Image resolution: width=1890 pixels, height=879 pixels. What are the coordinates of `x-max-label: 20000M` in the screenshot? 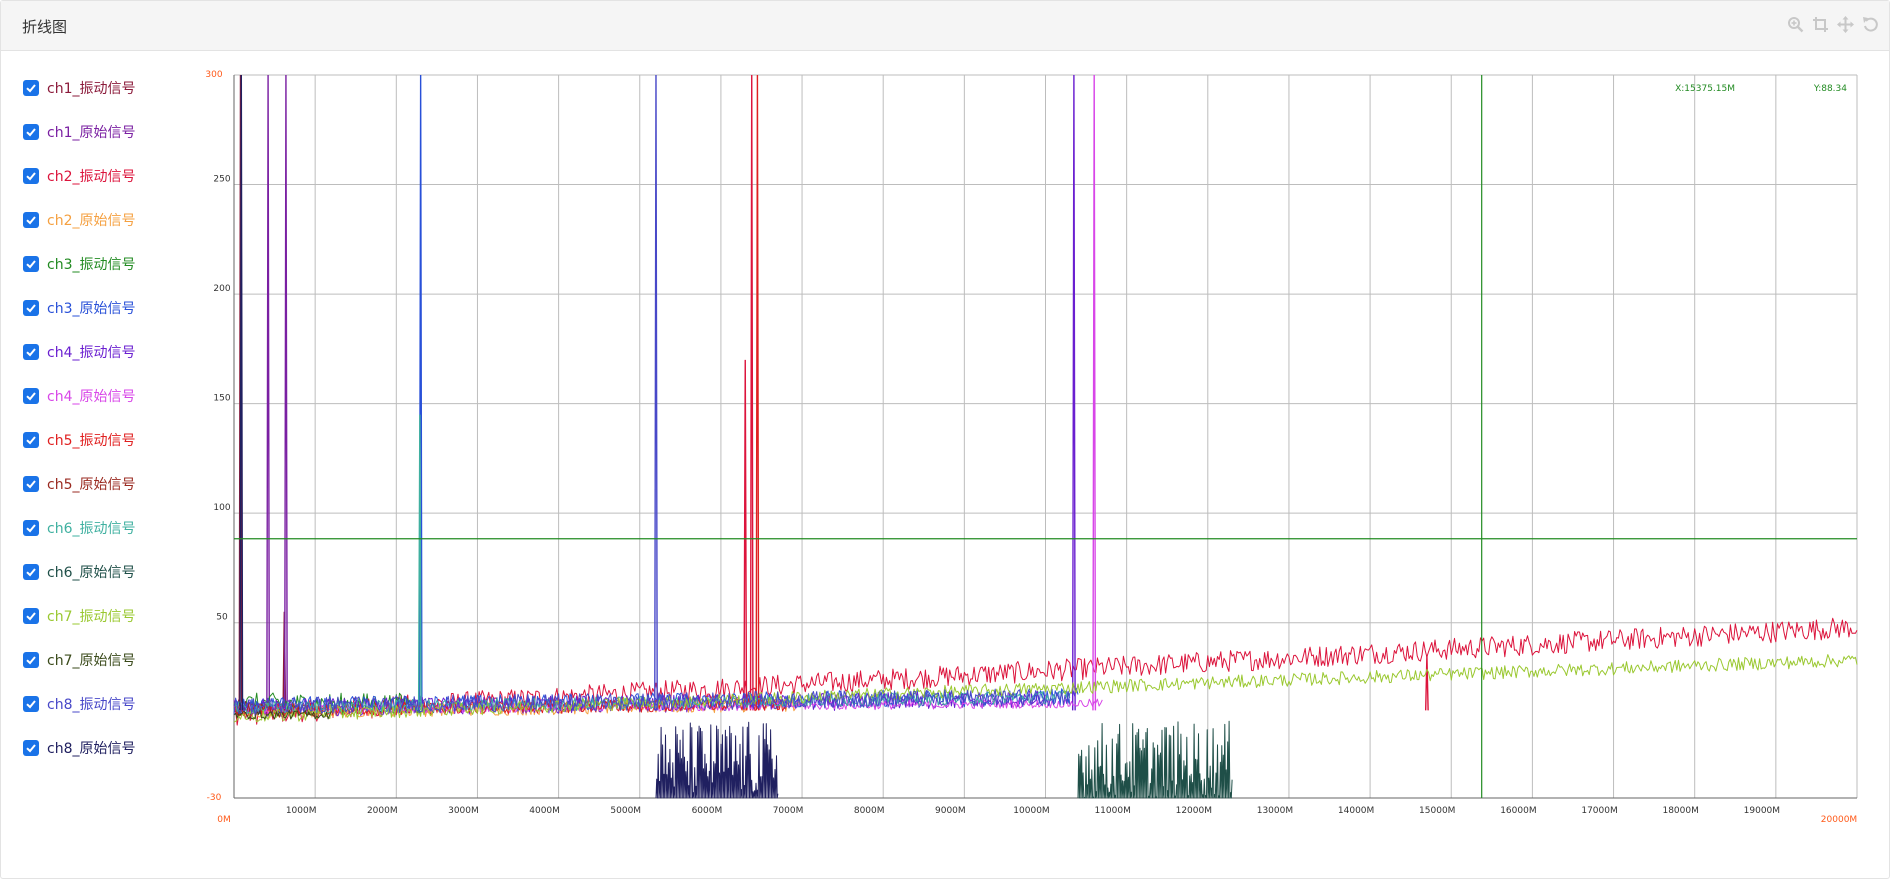 It's located at (1839, 820).